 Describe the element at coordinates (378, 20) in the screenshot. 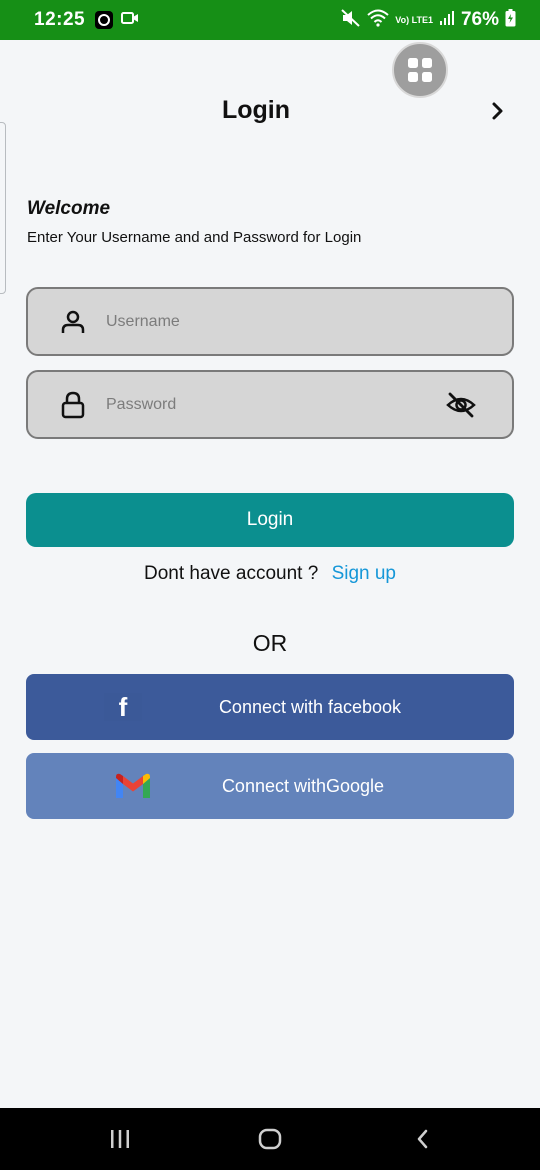

I see `wifi-icon` at that location.